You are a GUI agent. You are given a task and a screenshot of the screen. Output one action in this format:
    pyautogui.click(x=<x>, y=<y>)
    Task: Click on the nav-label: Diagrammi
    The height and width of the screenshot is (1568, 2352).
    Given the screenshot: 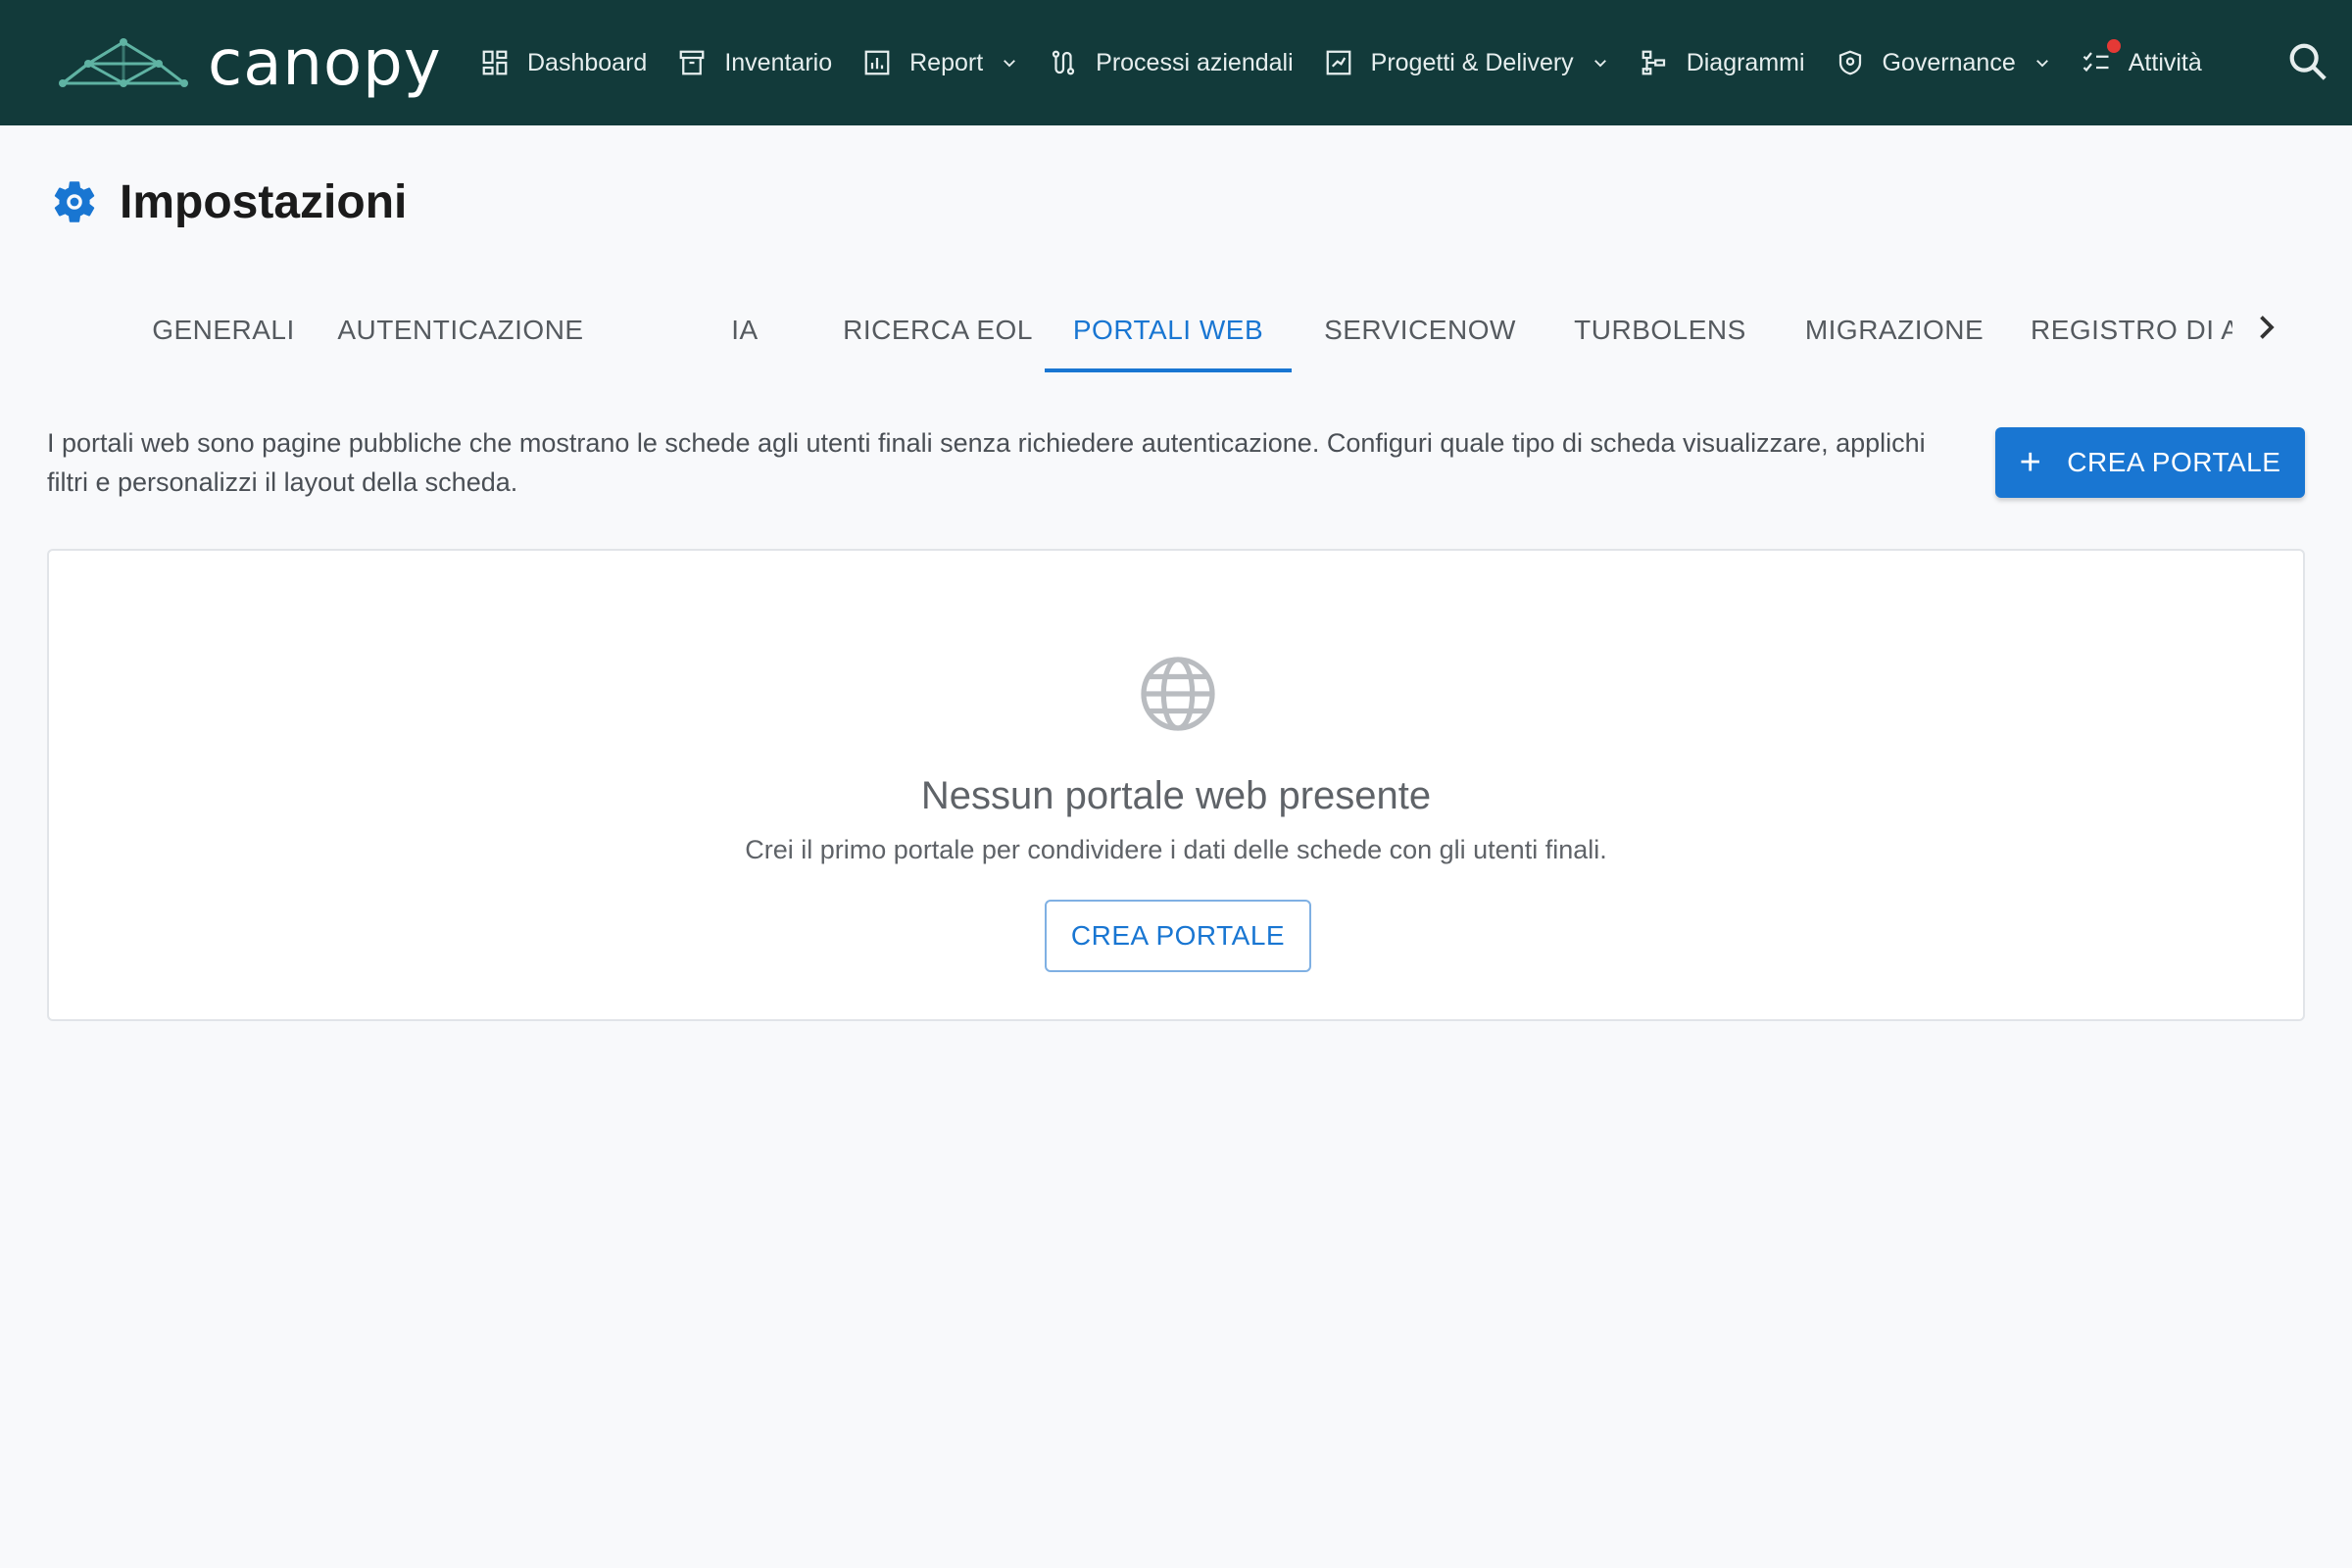 What is the action you would take?
    pyautogui.click(x=1745, y=62)
    